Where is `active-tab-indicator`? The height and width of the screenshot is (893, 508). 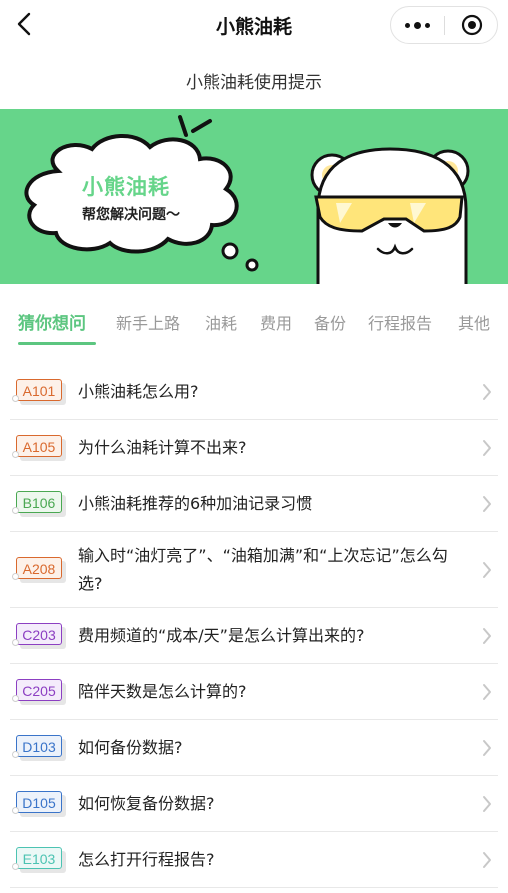
active-tab-indicator is located at coordinates (57, 343).